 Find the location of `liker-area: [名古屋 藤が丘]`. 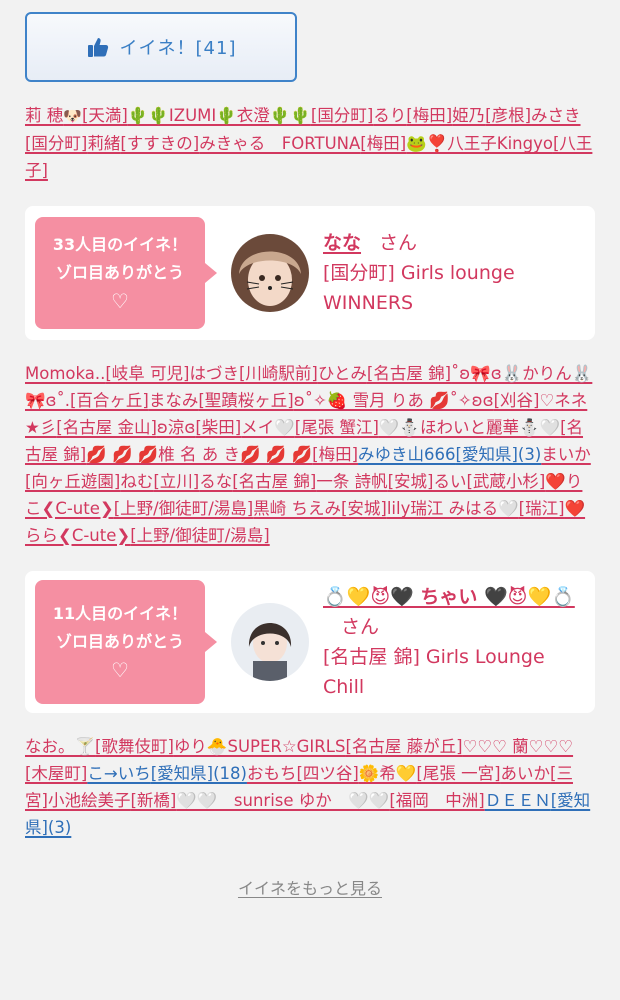

liker-area: [名古屋 藤が丘] is located at coordinates (404, 746).